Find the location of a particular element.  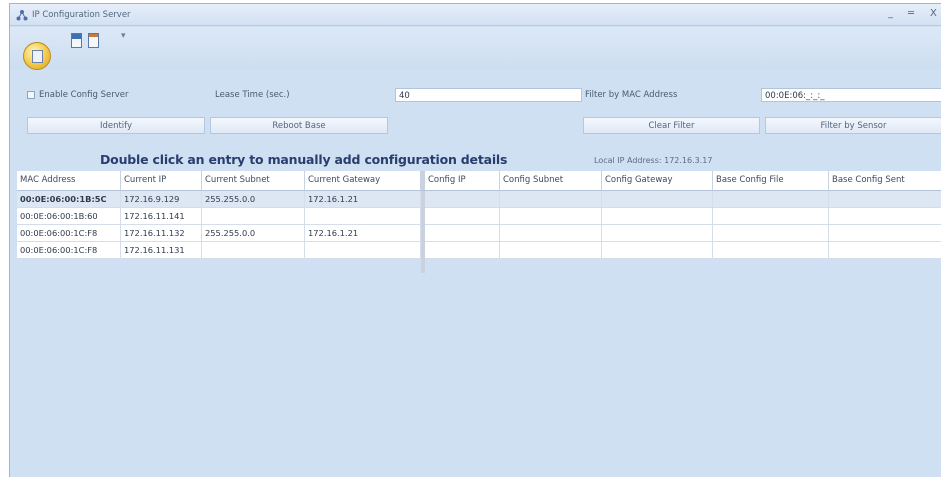

identify-button-label: Identify is located at coordinates (116, 125).